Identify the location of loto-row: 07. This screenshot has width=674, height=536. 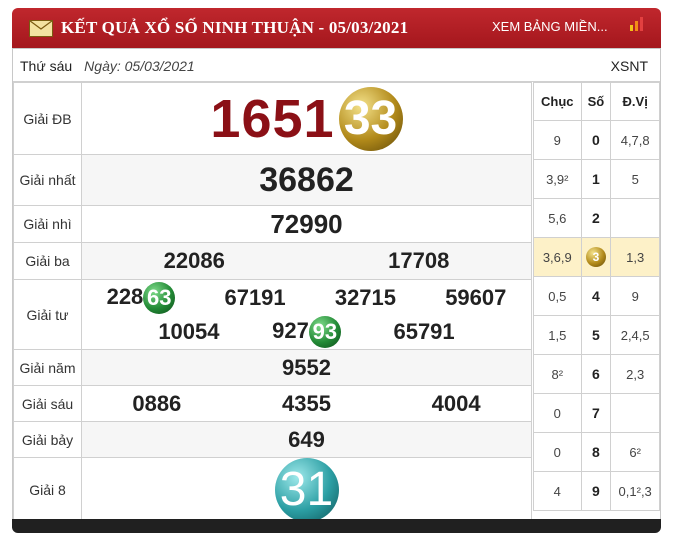
(596, 413).